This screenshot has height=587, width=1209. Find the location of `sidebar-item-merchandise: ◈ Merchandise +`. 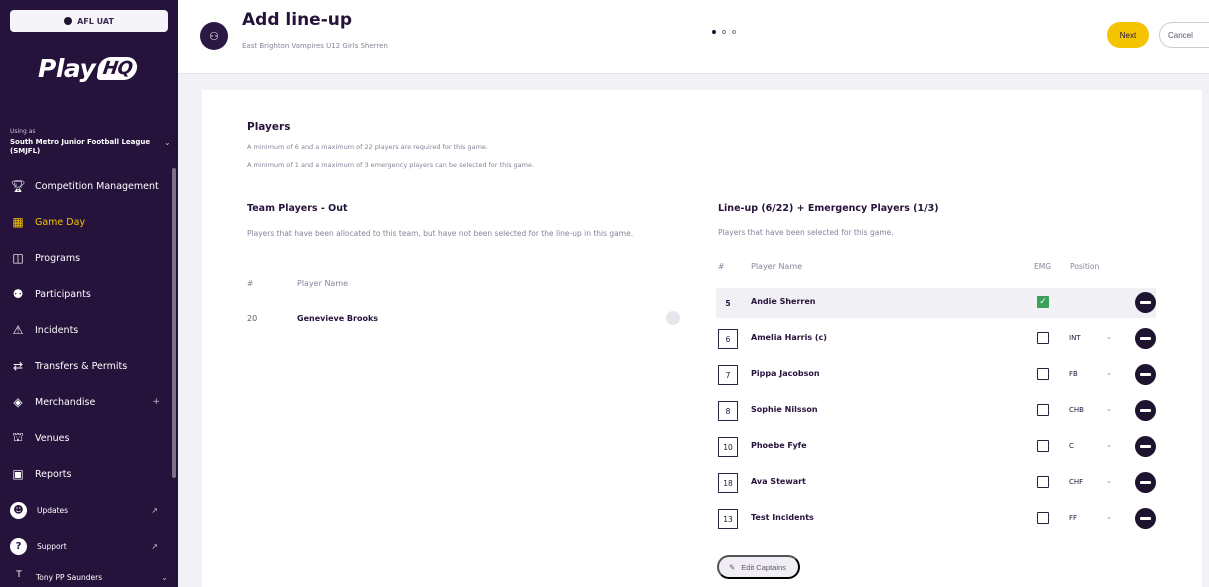

sidebar-item-merchandise: ◈ Merchandise + is located at coordinates (85, 402).